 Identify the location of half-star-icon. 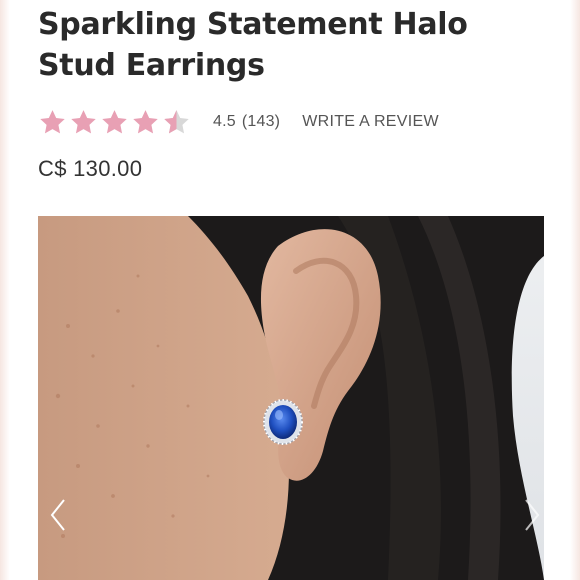
(176, 121).